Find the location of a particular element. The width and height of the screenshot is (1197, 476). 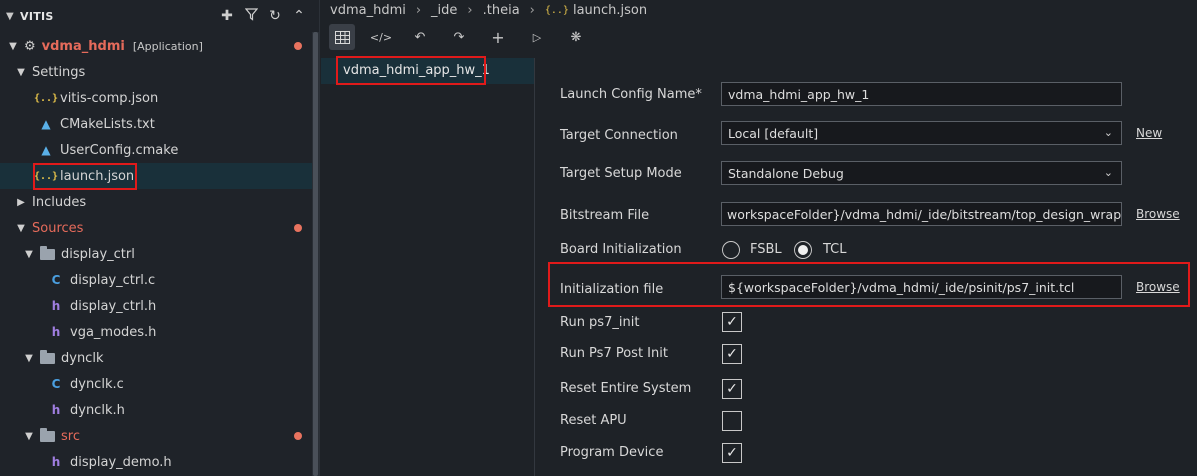

tree-item-label: dynclk is located at coordinates (82, 358).